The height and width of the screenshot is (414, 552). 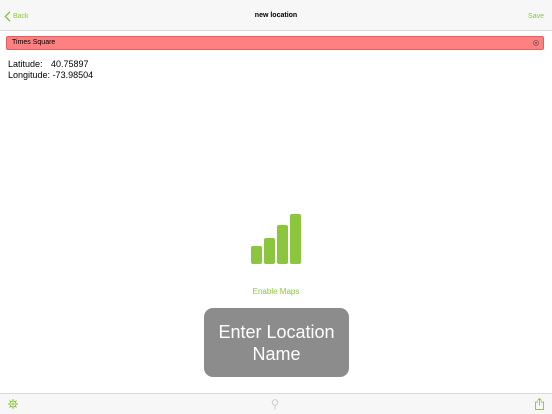 What do you see at coordinates (29, 75) in the screenshot?
I see `longitude-label: Longitude:` at bounding box center [29, 75].